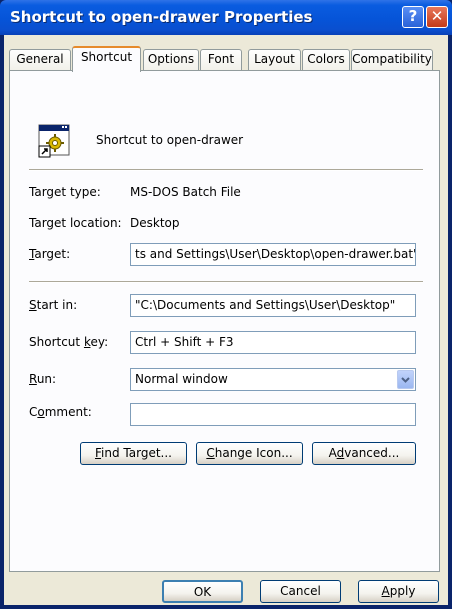  What do you see at coordinates (273, 342) in the screenshot?
I see `shortcut-key-input: Ctrl + Shift + F3` at bounding box center [273, 342].